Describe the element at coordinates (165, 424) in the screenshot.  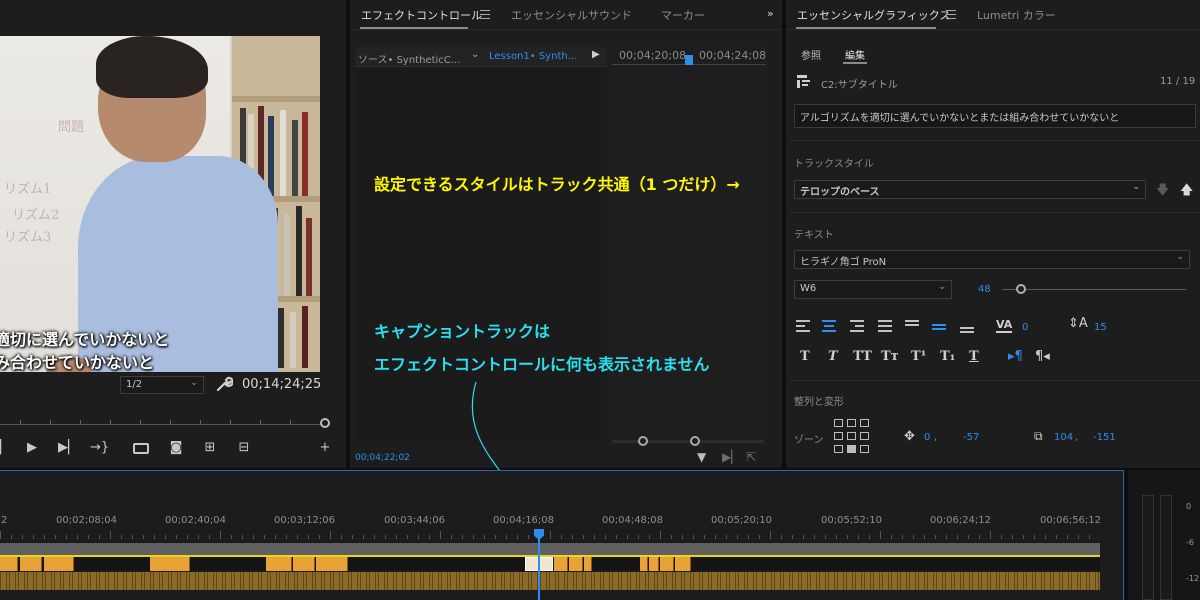
I see `monitor-scrub-bar` at that location.